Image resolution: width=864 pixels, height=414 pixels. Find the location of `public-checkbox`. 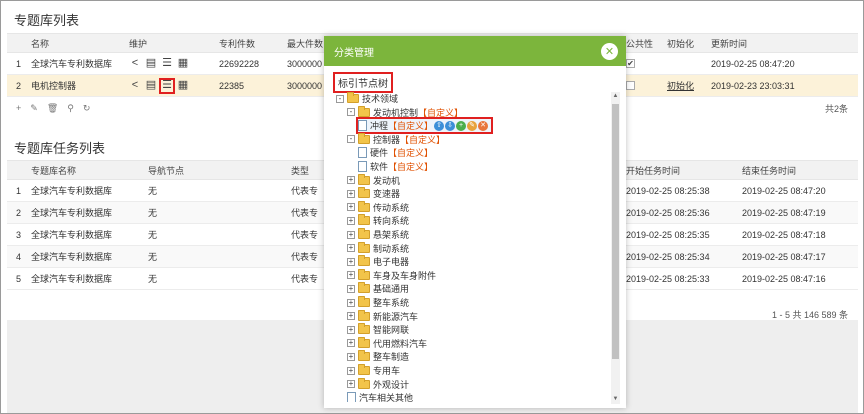

public-checkbox is located at coordinates (630, 85).